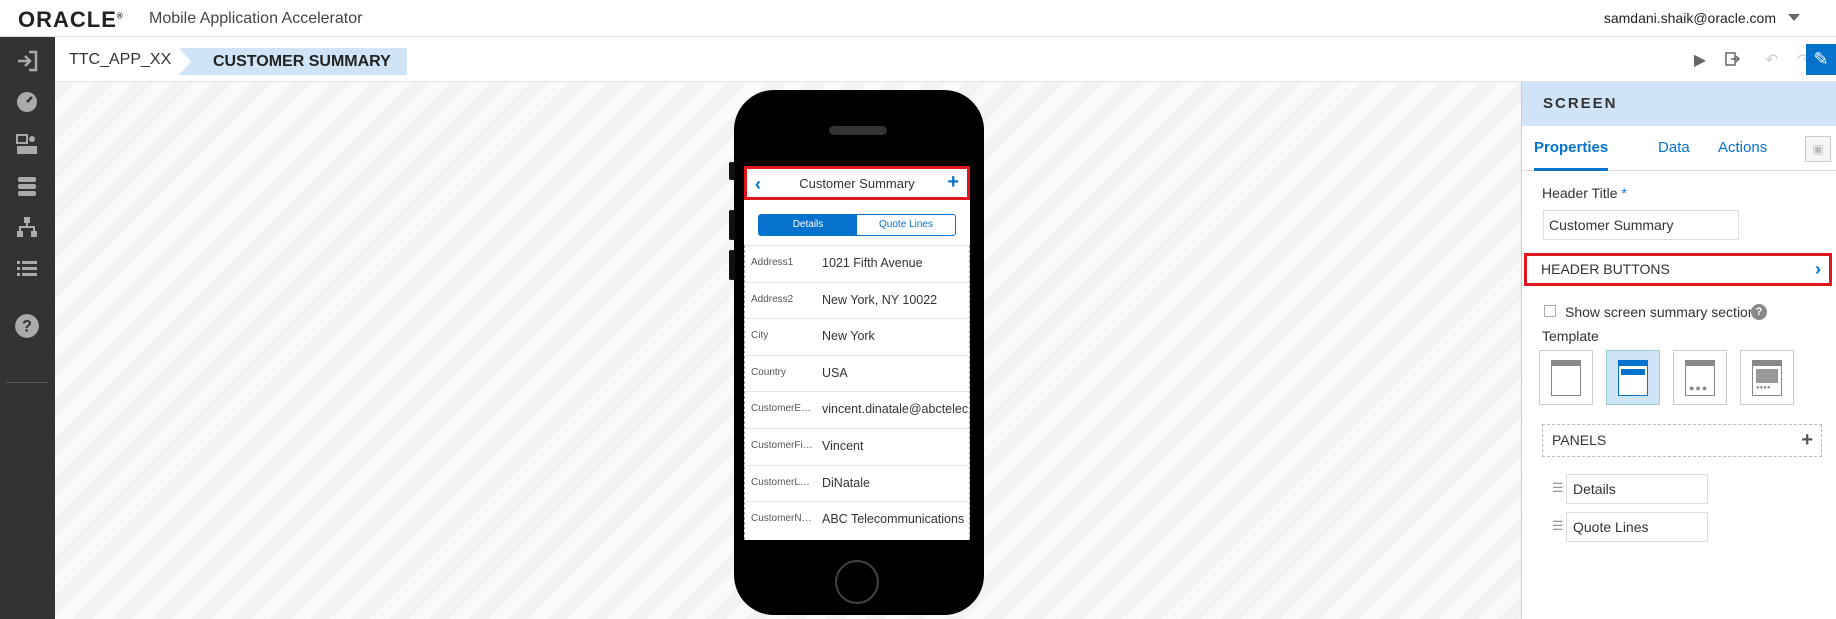 The width and height of the screenshot is (1836, 619). I want to click on breadcrumb-screen: CUSTOMER SUMMARY, so click(293, 61).